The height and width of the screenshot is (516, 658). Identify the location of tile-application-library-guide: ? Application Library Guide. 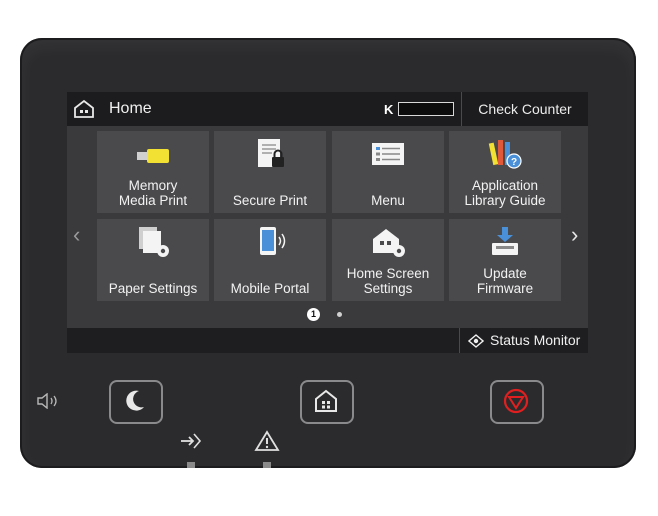
(505, 172).